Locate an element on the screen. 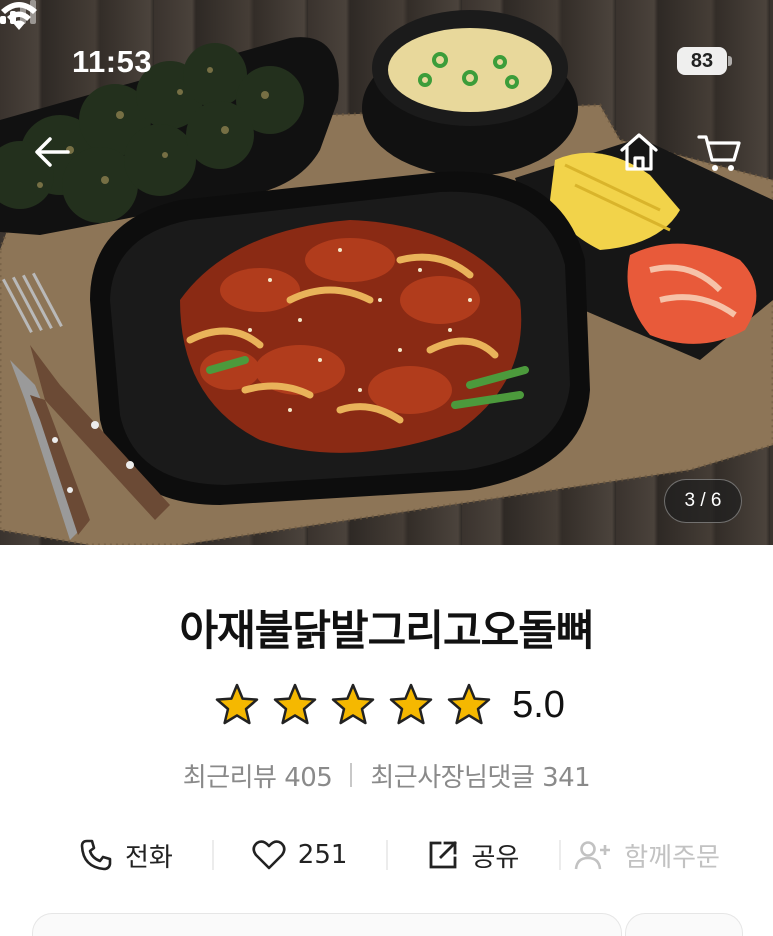 The height and width of the screenshot is (936, 773). add-person-icon is located at coordinates (592, 855).